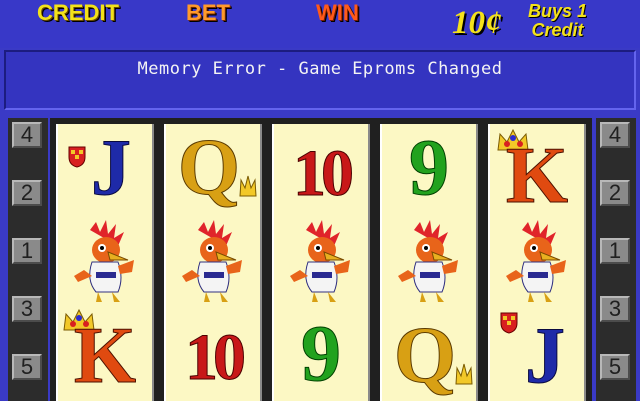 This screenshot has height=401, width=640. What do you see at coordinates (27, 193) in the screenshot?
I see `line-indicator-left: 2` at bounding box center [27, 193].